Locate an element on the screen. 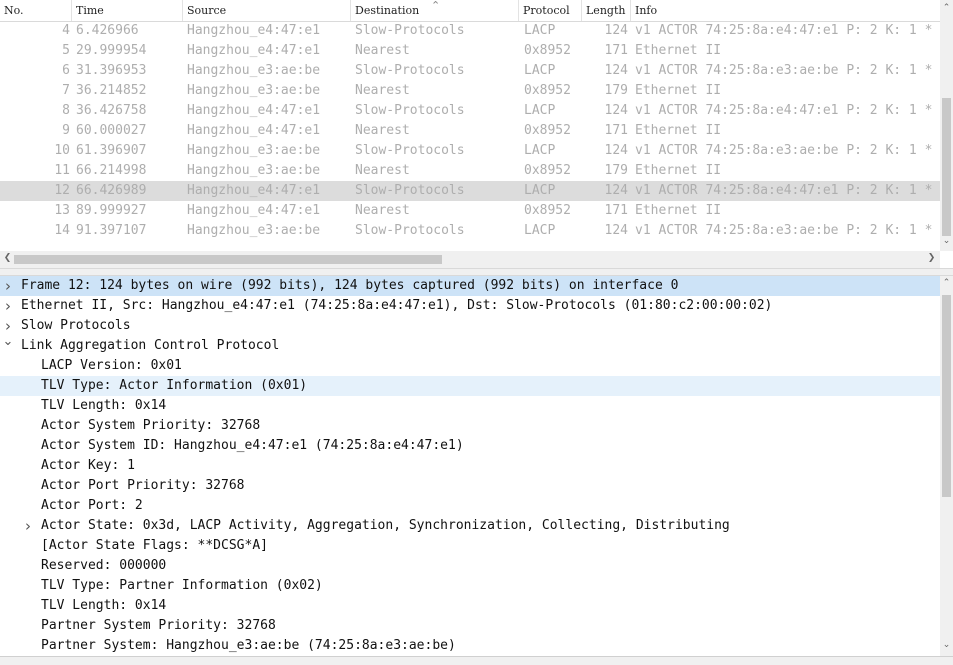 This screenshot has width=953, height=665. column-header-no: No. is located at coordinates (36, 10).